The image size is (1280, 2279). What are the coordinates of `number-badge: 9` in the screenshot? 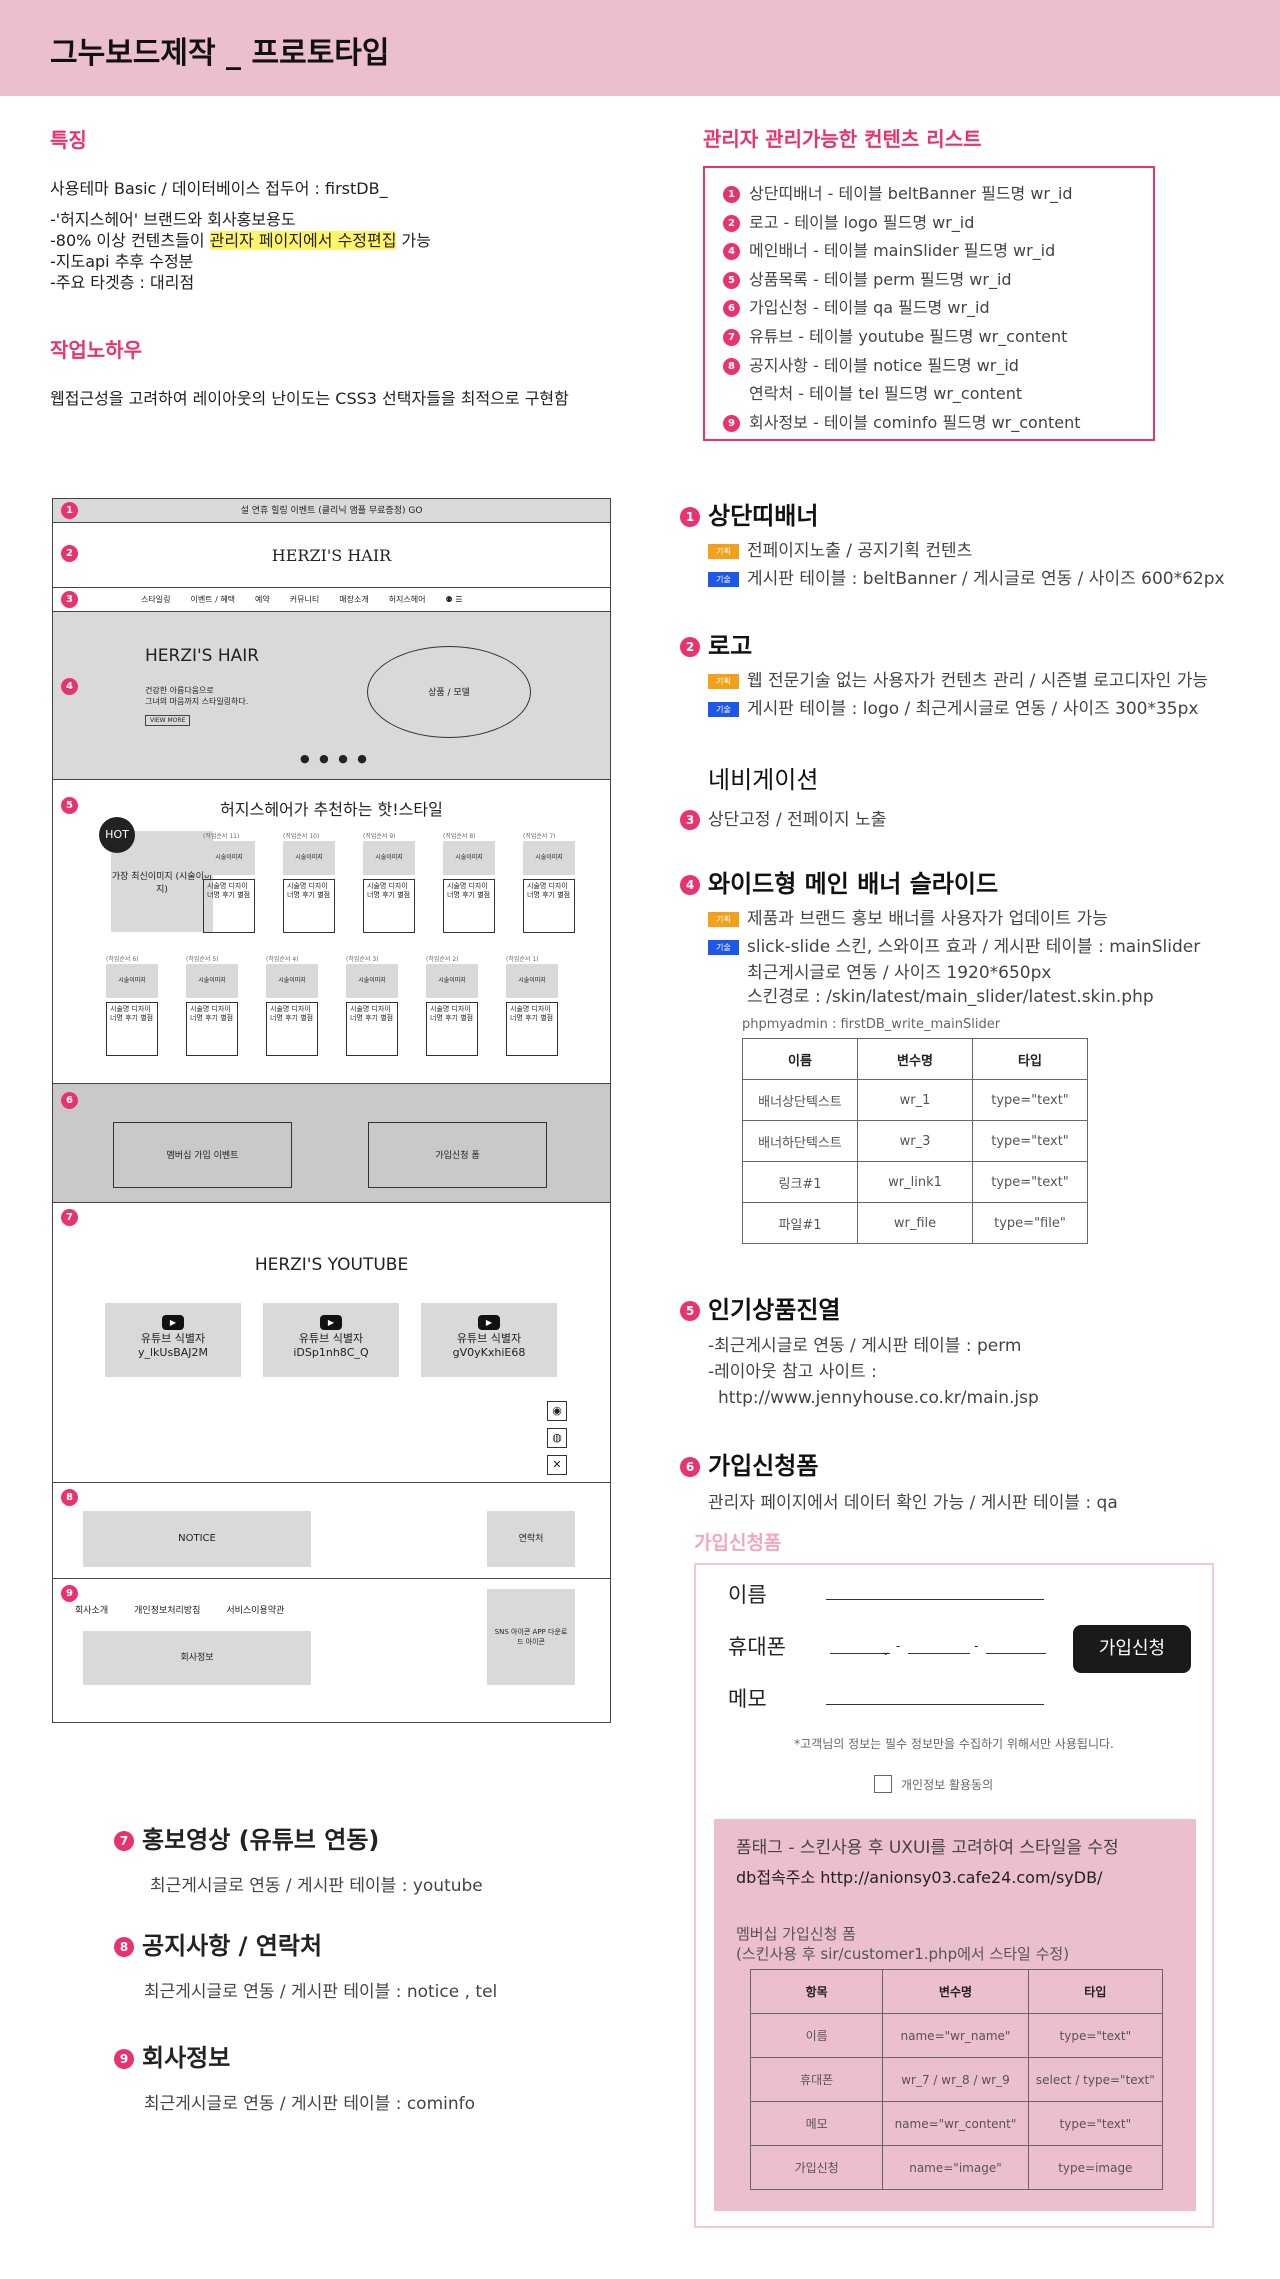 It's located at (731, 423).